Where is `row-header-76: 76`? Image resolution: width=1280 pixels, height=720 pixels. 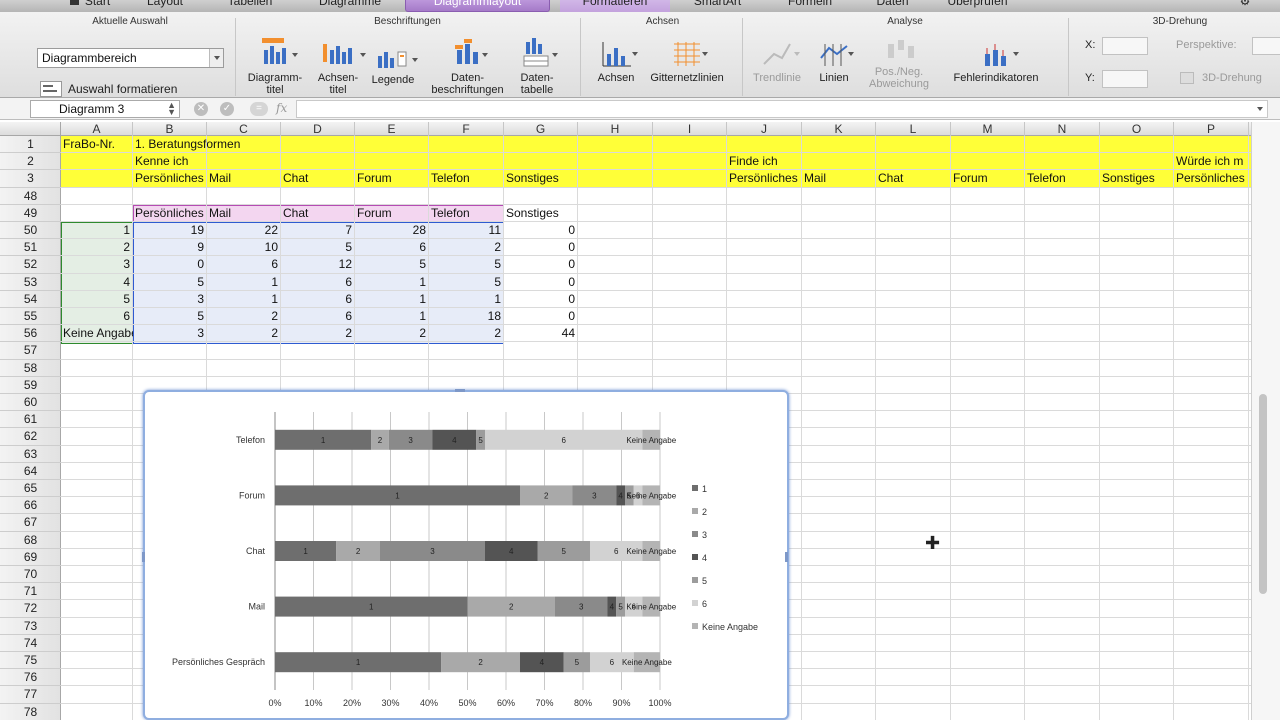 row-header-76: 76 is located at coordinates (30, 678).